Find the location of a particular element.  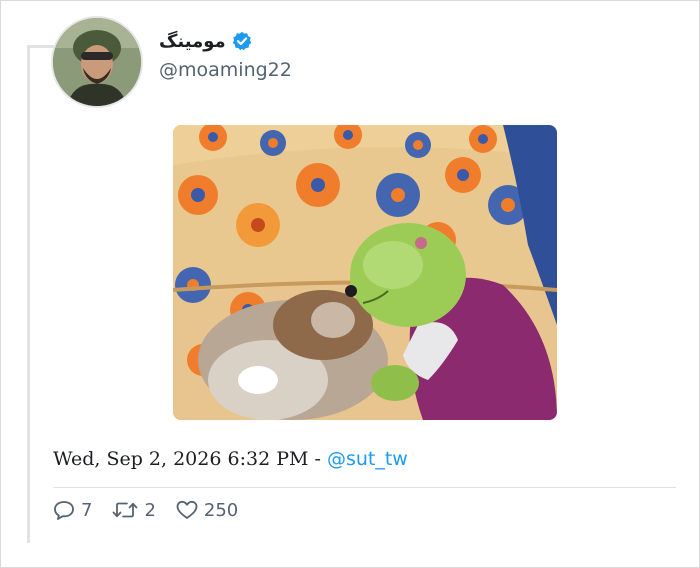

reply-button: 7 is located at coordinates (72, 510).